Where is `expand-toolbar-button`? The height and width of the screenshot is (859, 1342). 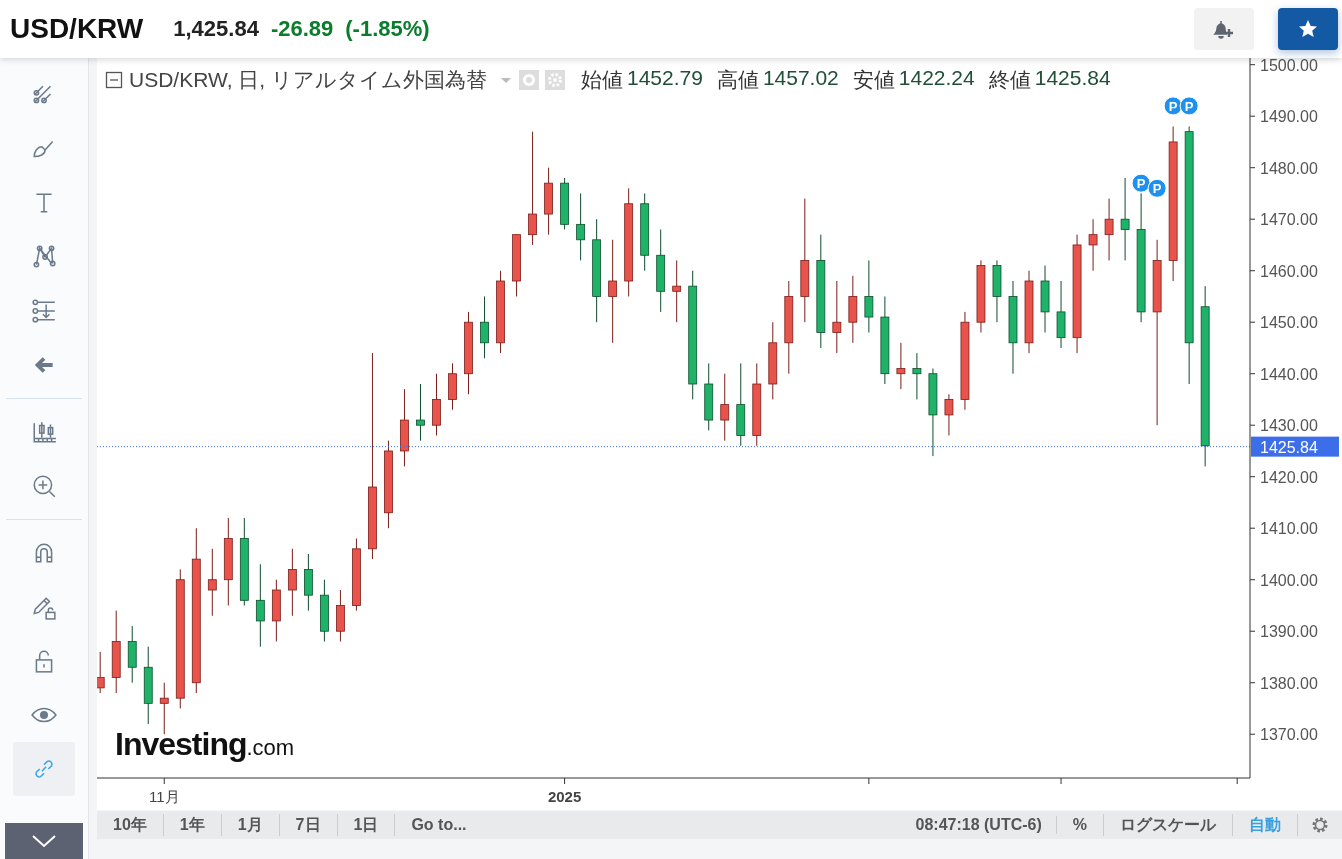 expand-toolbar-button is located at coordinates (44, 841).